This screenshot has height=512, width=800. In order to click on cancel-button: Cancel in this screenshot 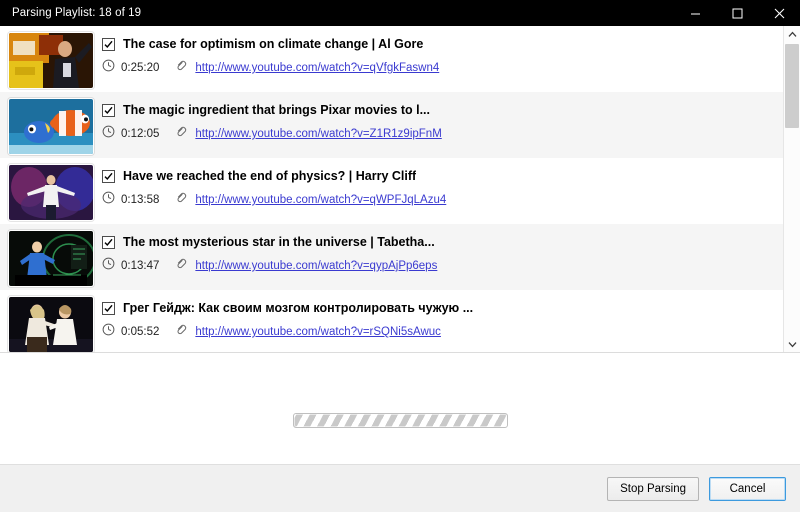, I will do `click(747, 488)`.